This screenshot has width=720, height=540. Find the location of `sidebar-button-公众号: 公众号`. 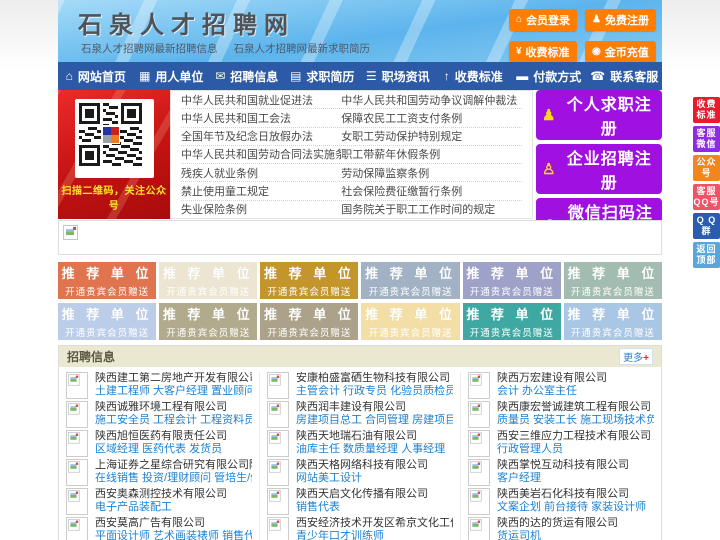

sidebar-button-公众号: 公众号 is located at coordinates (706, 168).